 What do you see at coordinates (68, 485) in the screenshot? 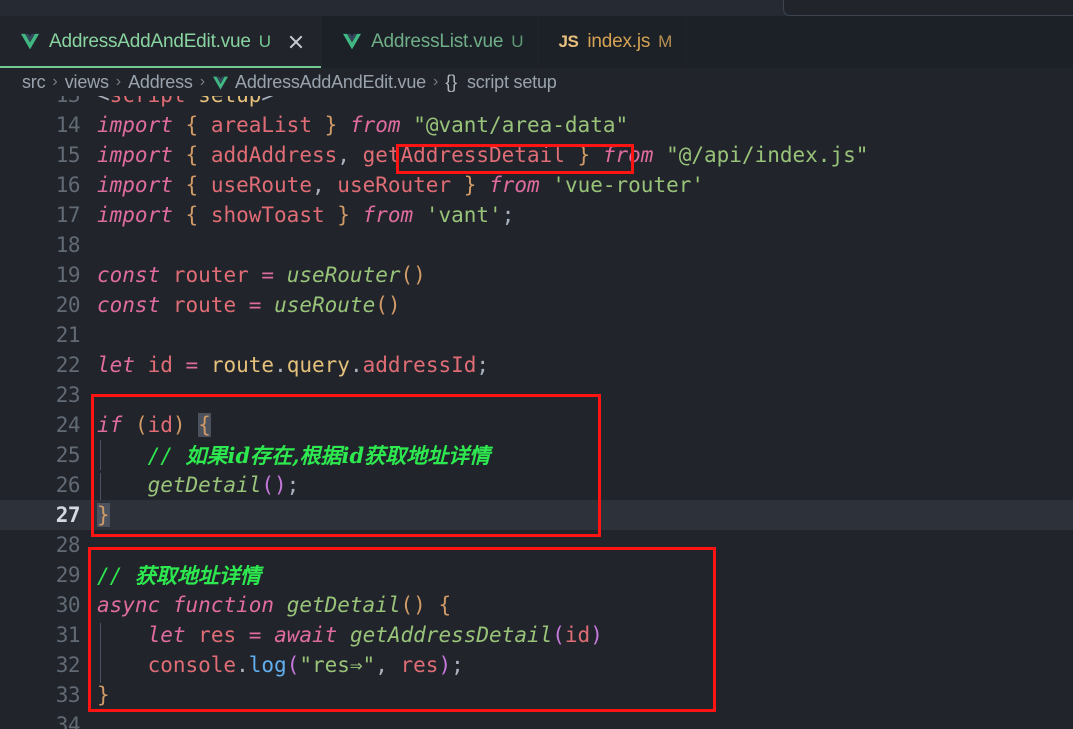
I see `line-number: 26` at bounding box center [68, 485].